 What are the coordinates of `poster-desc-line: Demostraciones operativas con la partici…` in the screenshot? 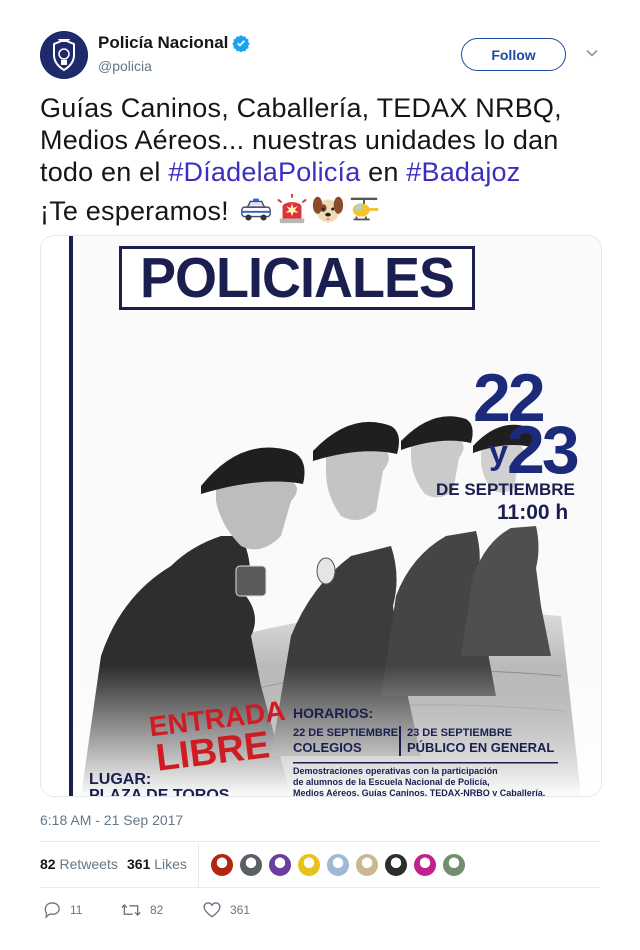 It's located at (395, 771).